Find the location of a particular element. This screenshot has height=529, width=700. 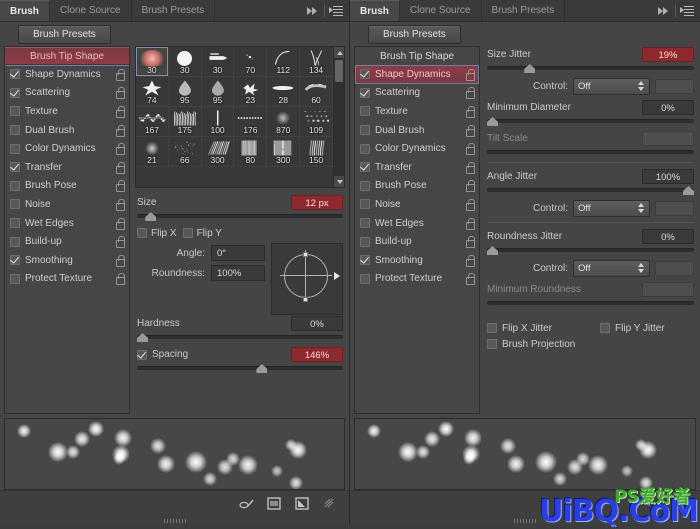

scroll-up-icon is located at coordinates (339, 52).